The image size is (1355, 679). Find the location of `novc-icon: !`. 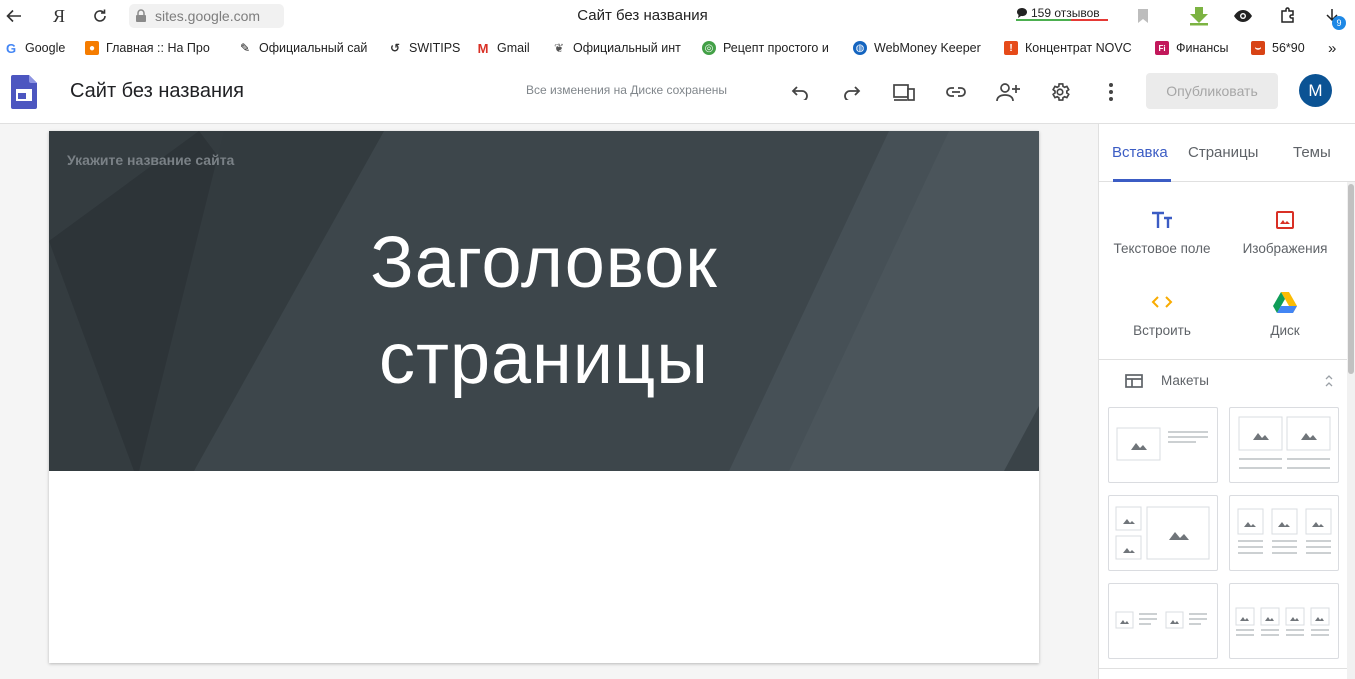

novc-icon: ! is located at coordinates (1011, 48).